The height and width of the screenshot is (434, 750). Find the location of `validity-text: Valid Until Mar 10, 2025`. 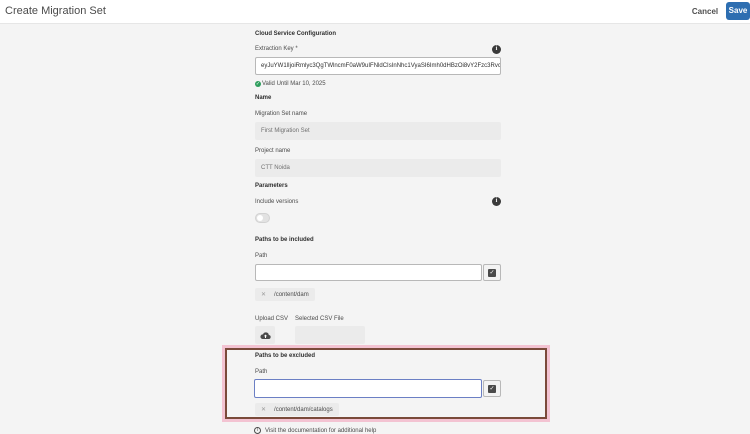

validity-text: Valid Until Mar 10, 2025 is located at coordinates (294, 84).